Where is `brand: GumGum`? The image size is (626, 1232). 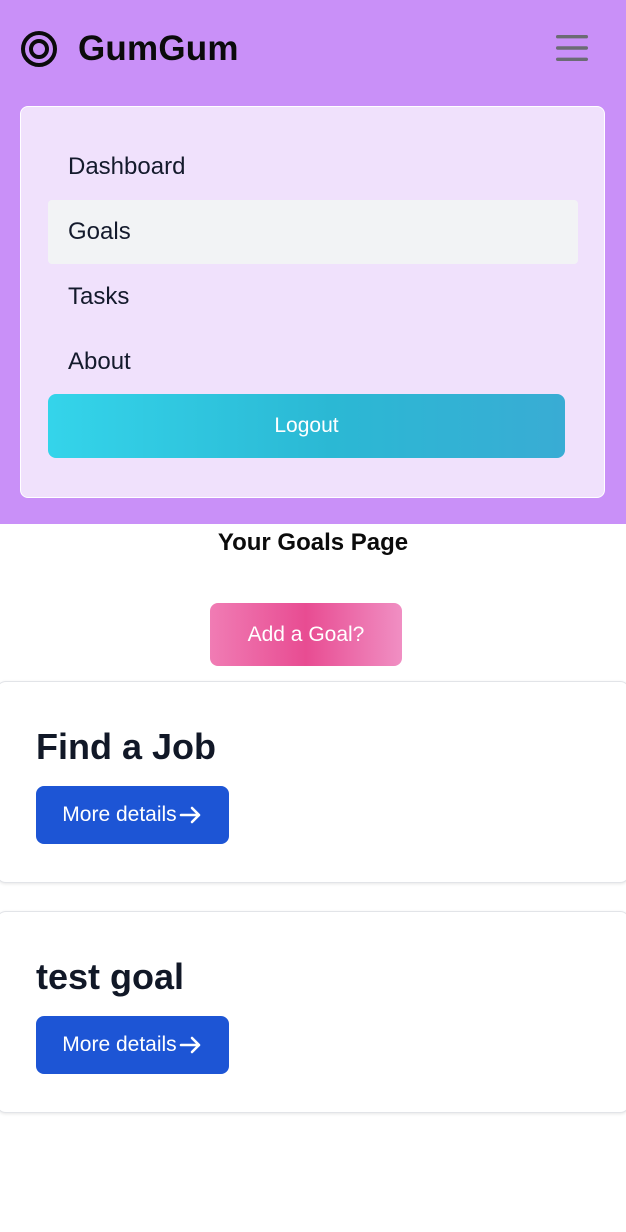
brand: GumGum is located at coordinates (129, 49).